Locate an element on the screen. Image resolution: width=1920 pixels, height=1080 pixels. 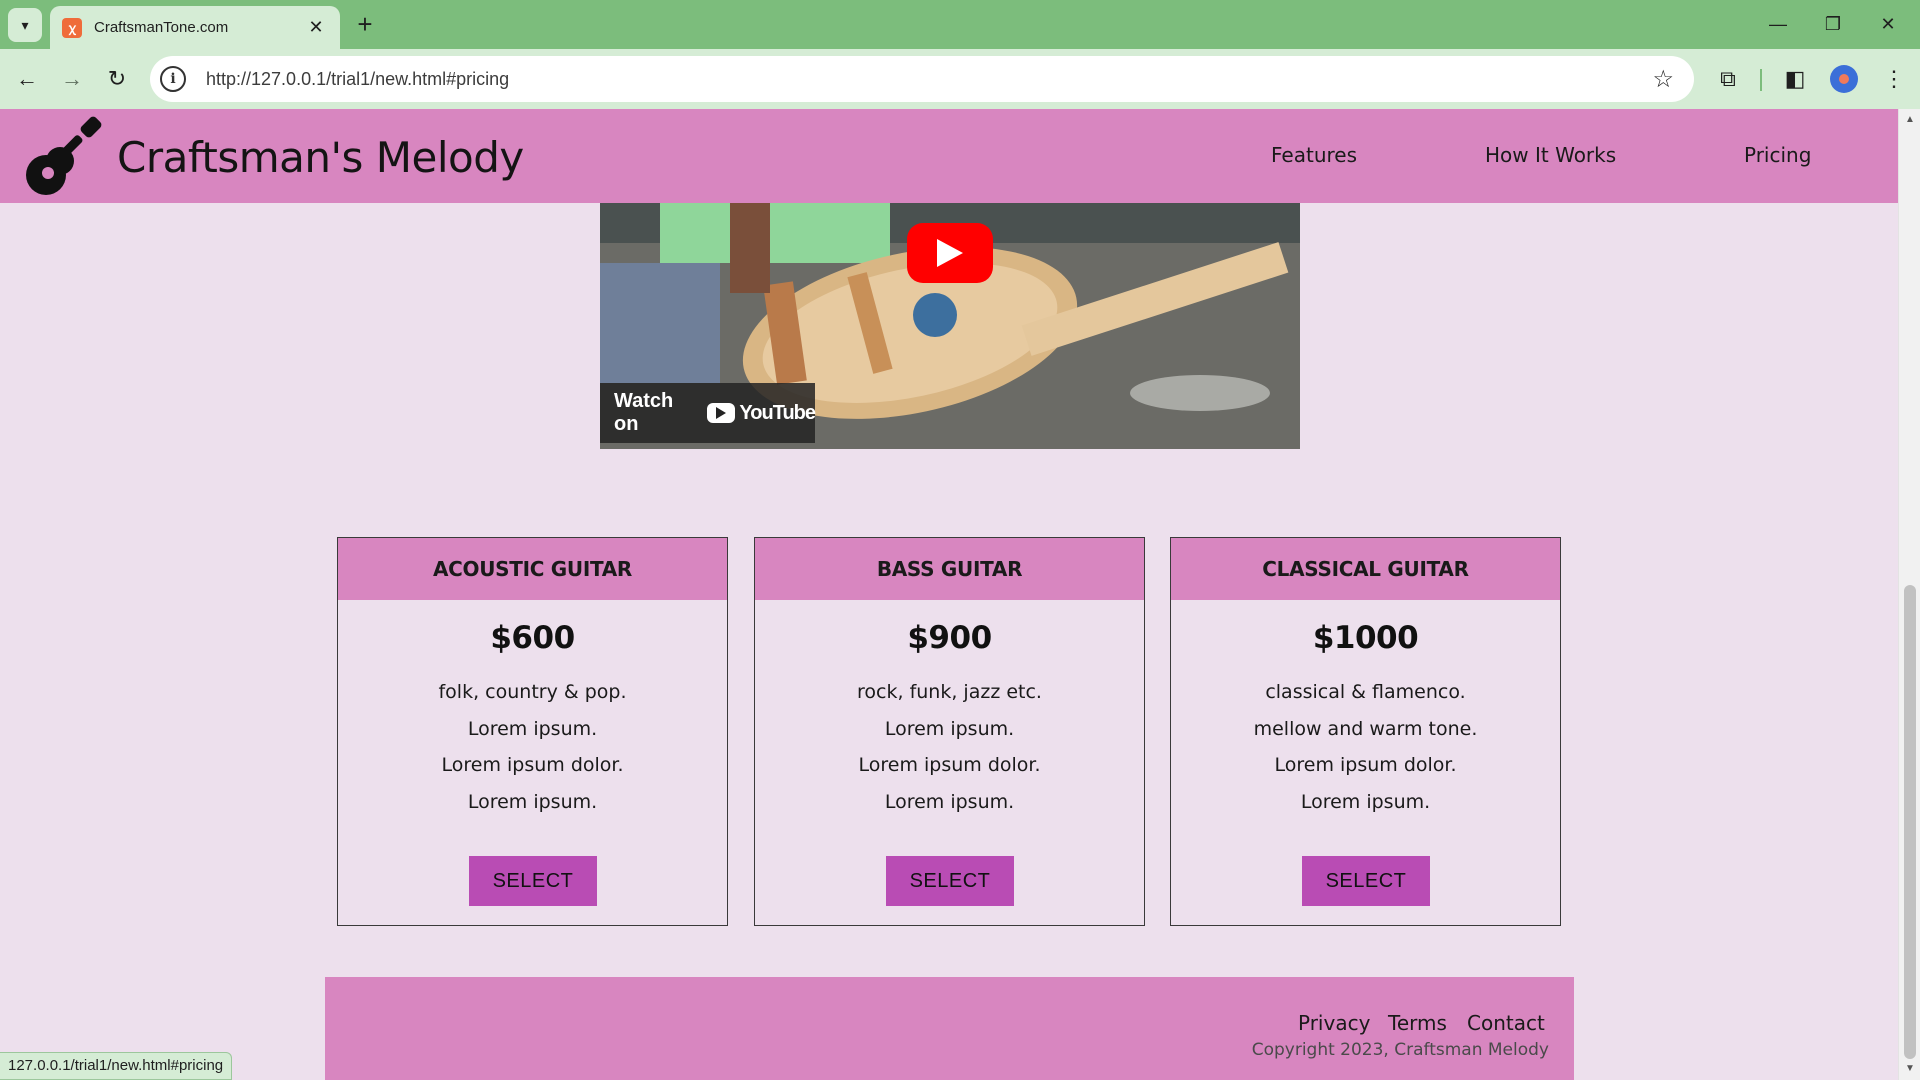
feature-item: mellow and warm tone. is located at coordinates (1365, 728).